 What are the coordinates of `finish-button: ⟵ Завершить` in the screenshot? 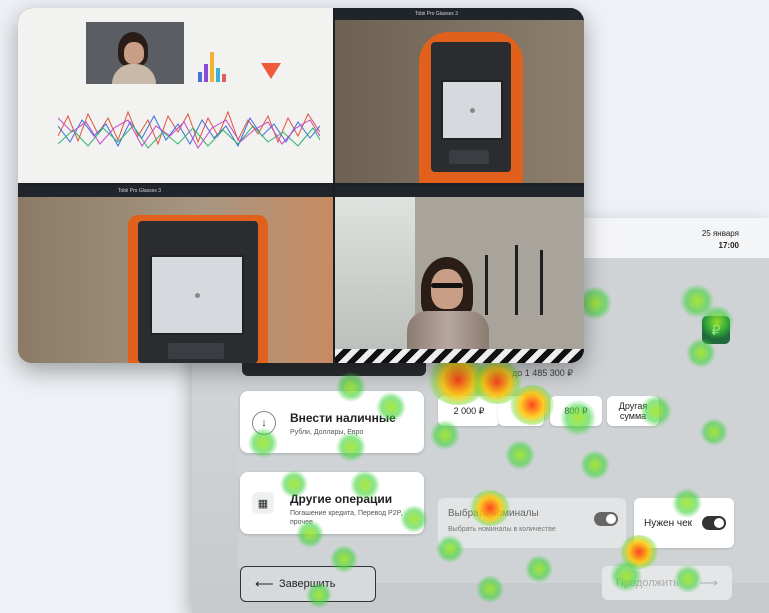 It's located at (308, 584).